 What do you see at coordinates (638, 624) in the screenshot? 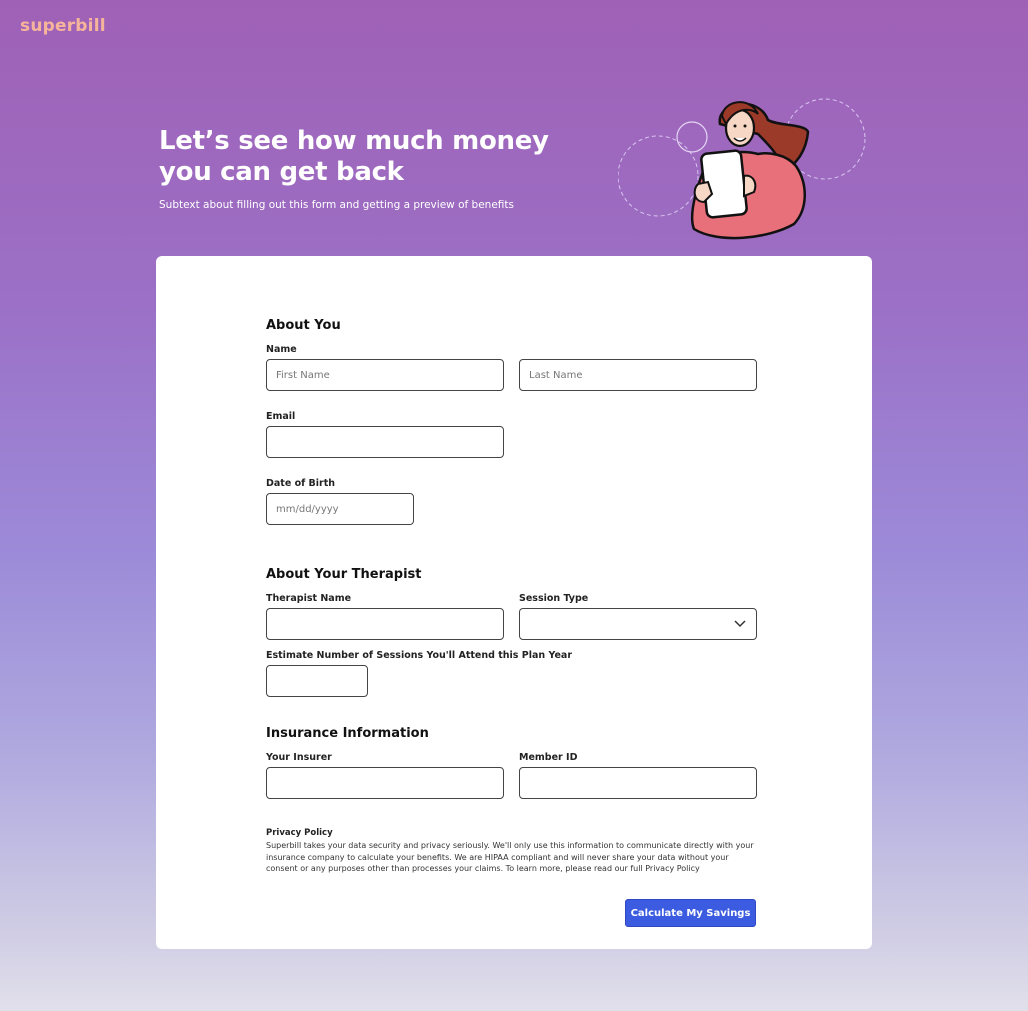
I see `session-type-select` at bounding box center [638, 624].